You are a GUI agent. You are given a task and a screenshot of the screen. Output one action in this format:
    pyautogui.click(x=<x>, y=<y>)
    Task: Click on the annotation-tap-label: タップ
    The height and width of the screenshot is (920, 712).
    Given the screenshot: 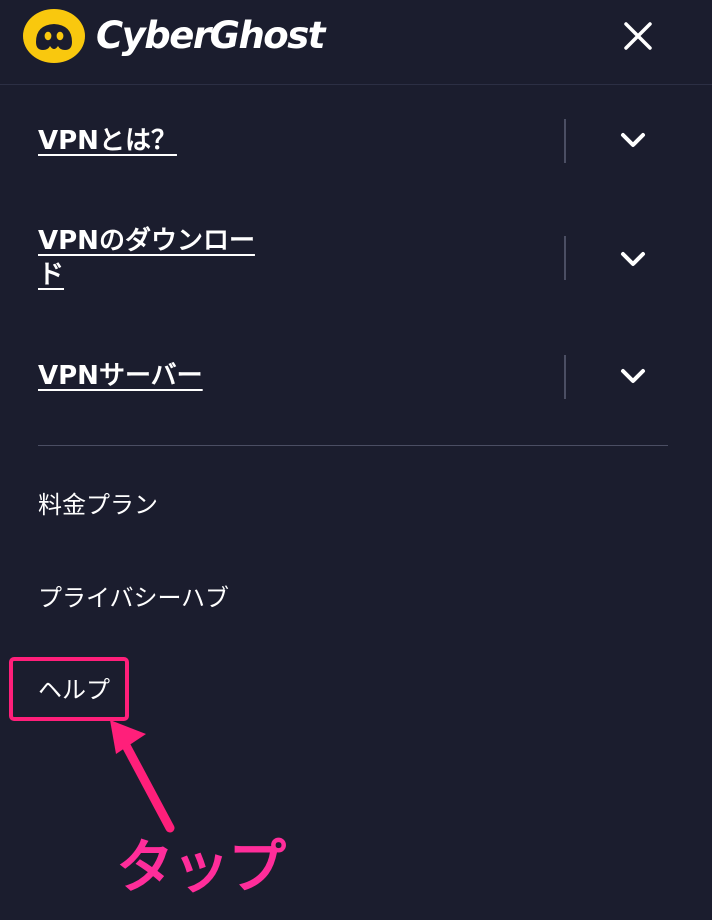 What is the action you would take?
    pyautogui.click(x=201, y=867)
    